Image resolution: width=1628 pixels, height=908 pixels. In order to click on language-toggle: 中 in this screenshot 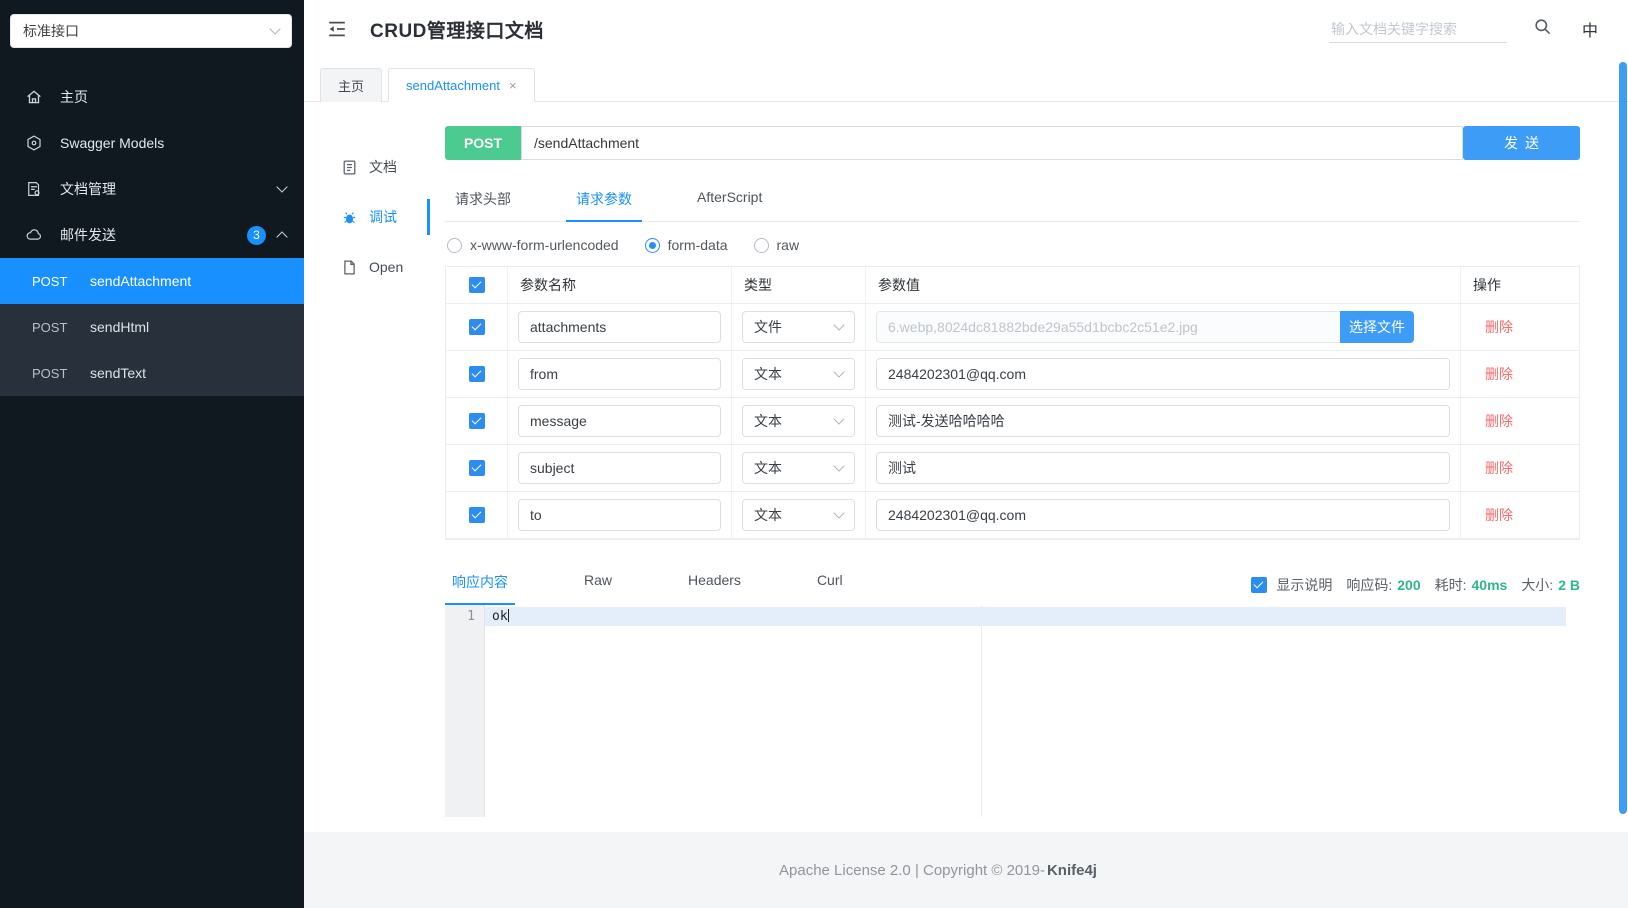, I will do `click(1590, 29)`.